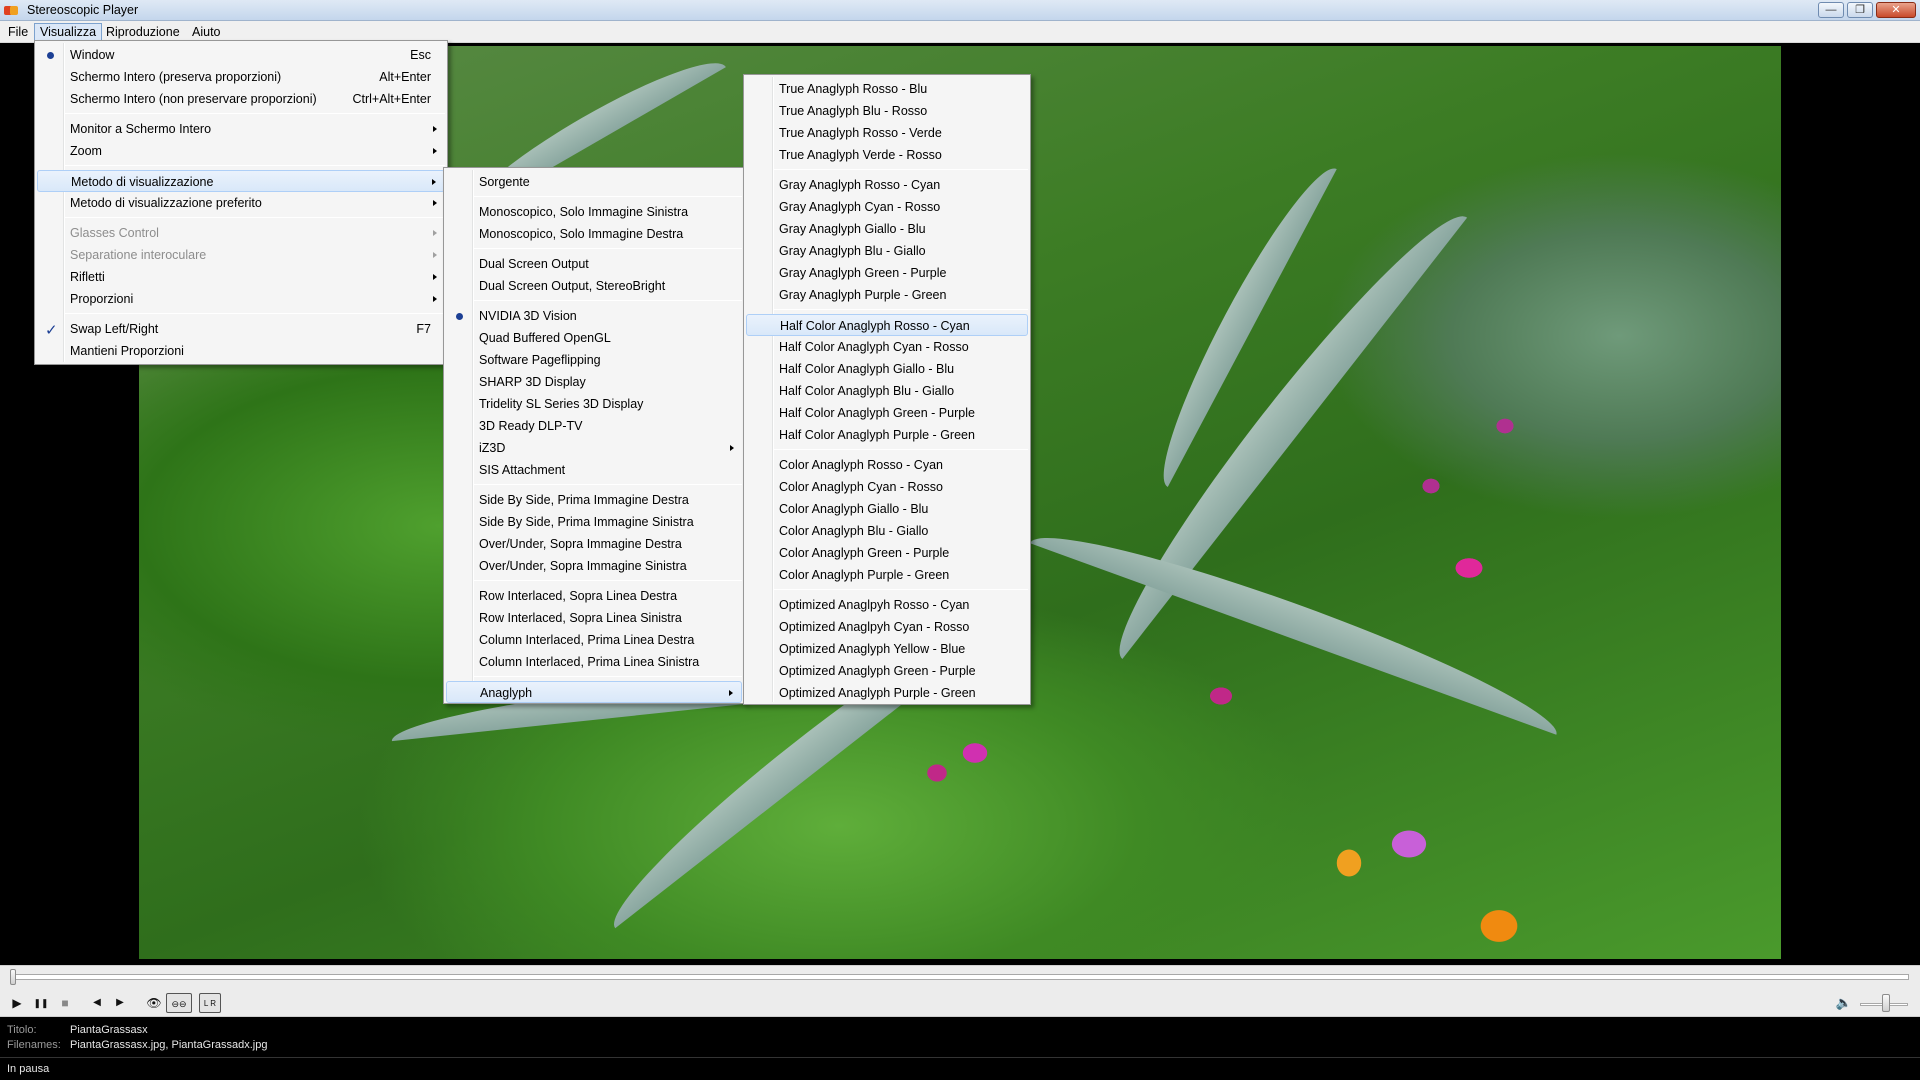  What do you see at coordinates (405, 77) in the screenshot?
I see `menu-item-shortcut: Alt+Enter` at bounding box center [405, 77].